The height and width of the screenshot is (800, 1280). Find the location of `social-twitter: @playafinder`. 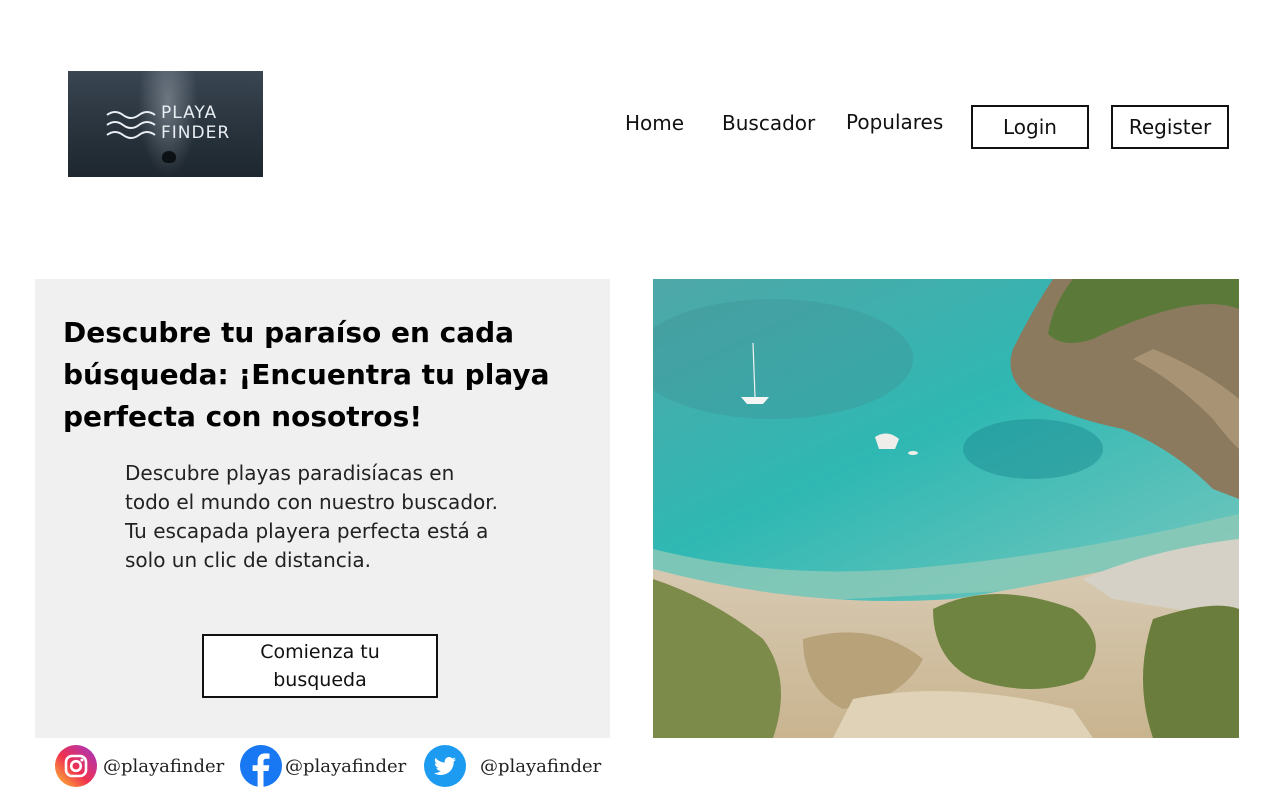

social-twitter: @playafinder is located at coordinates (512, 766).